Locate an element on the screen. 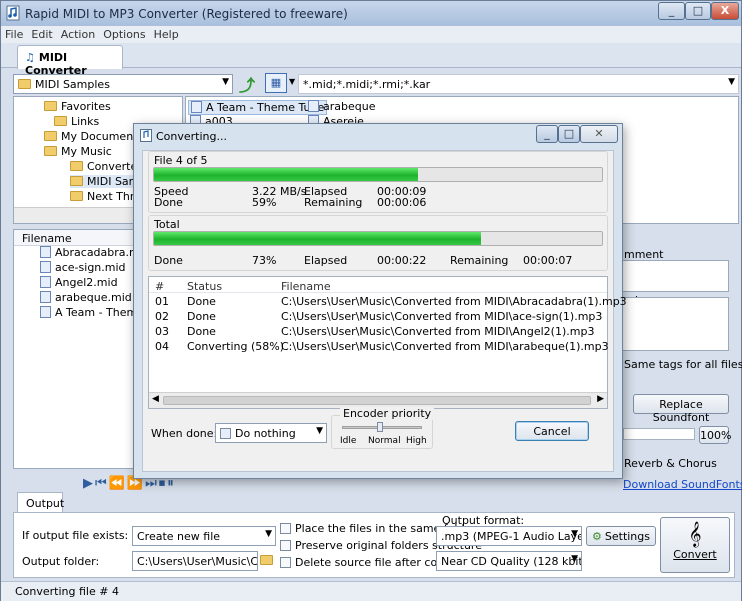  priority-slider-thumb is located at coordinates (380, 427).